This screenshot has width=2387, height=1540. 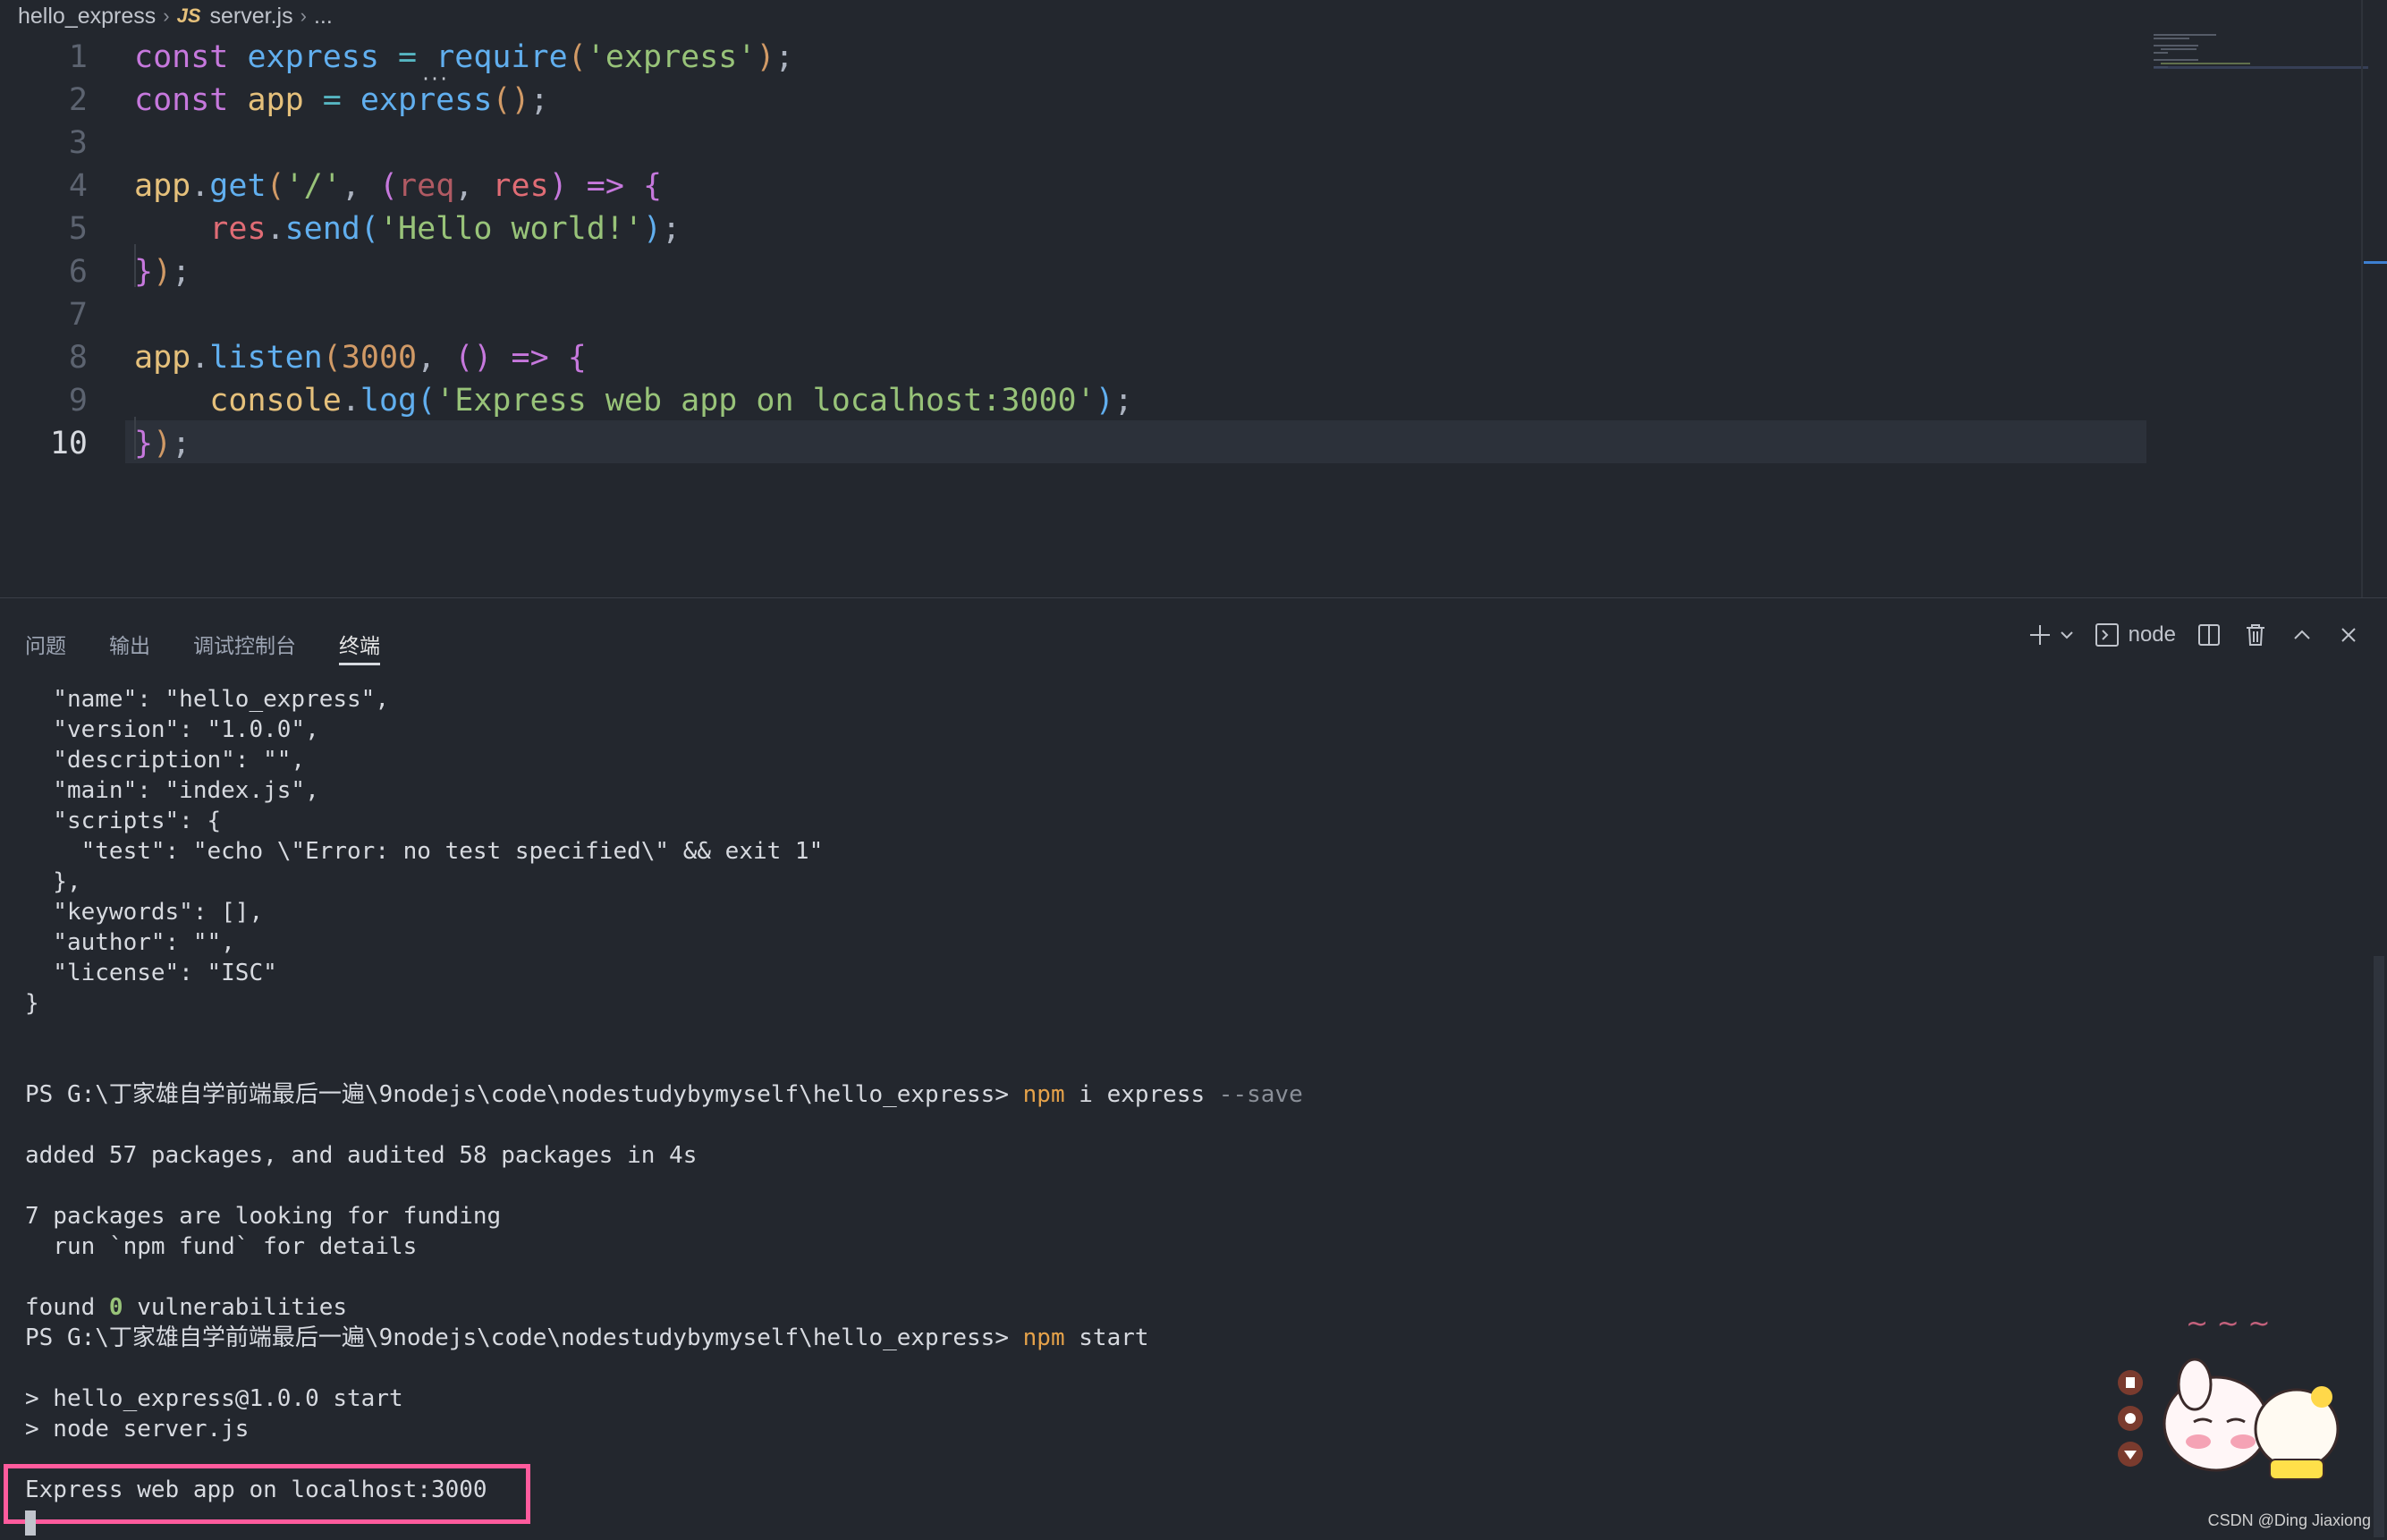 I want to click on breadcrumb-file: server.js, so click(x=251, y=17).